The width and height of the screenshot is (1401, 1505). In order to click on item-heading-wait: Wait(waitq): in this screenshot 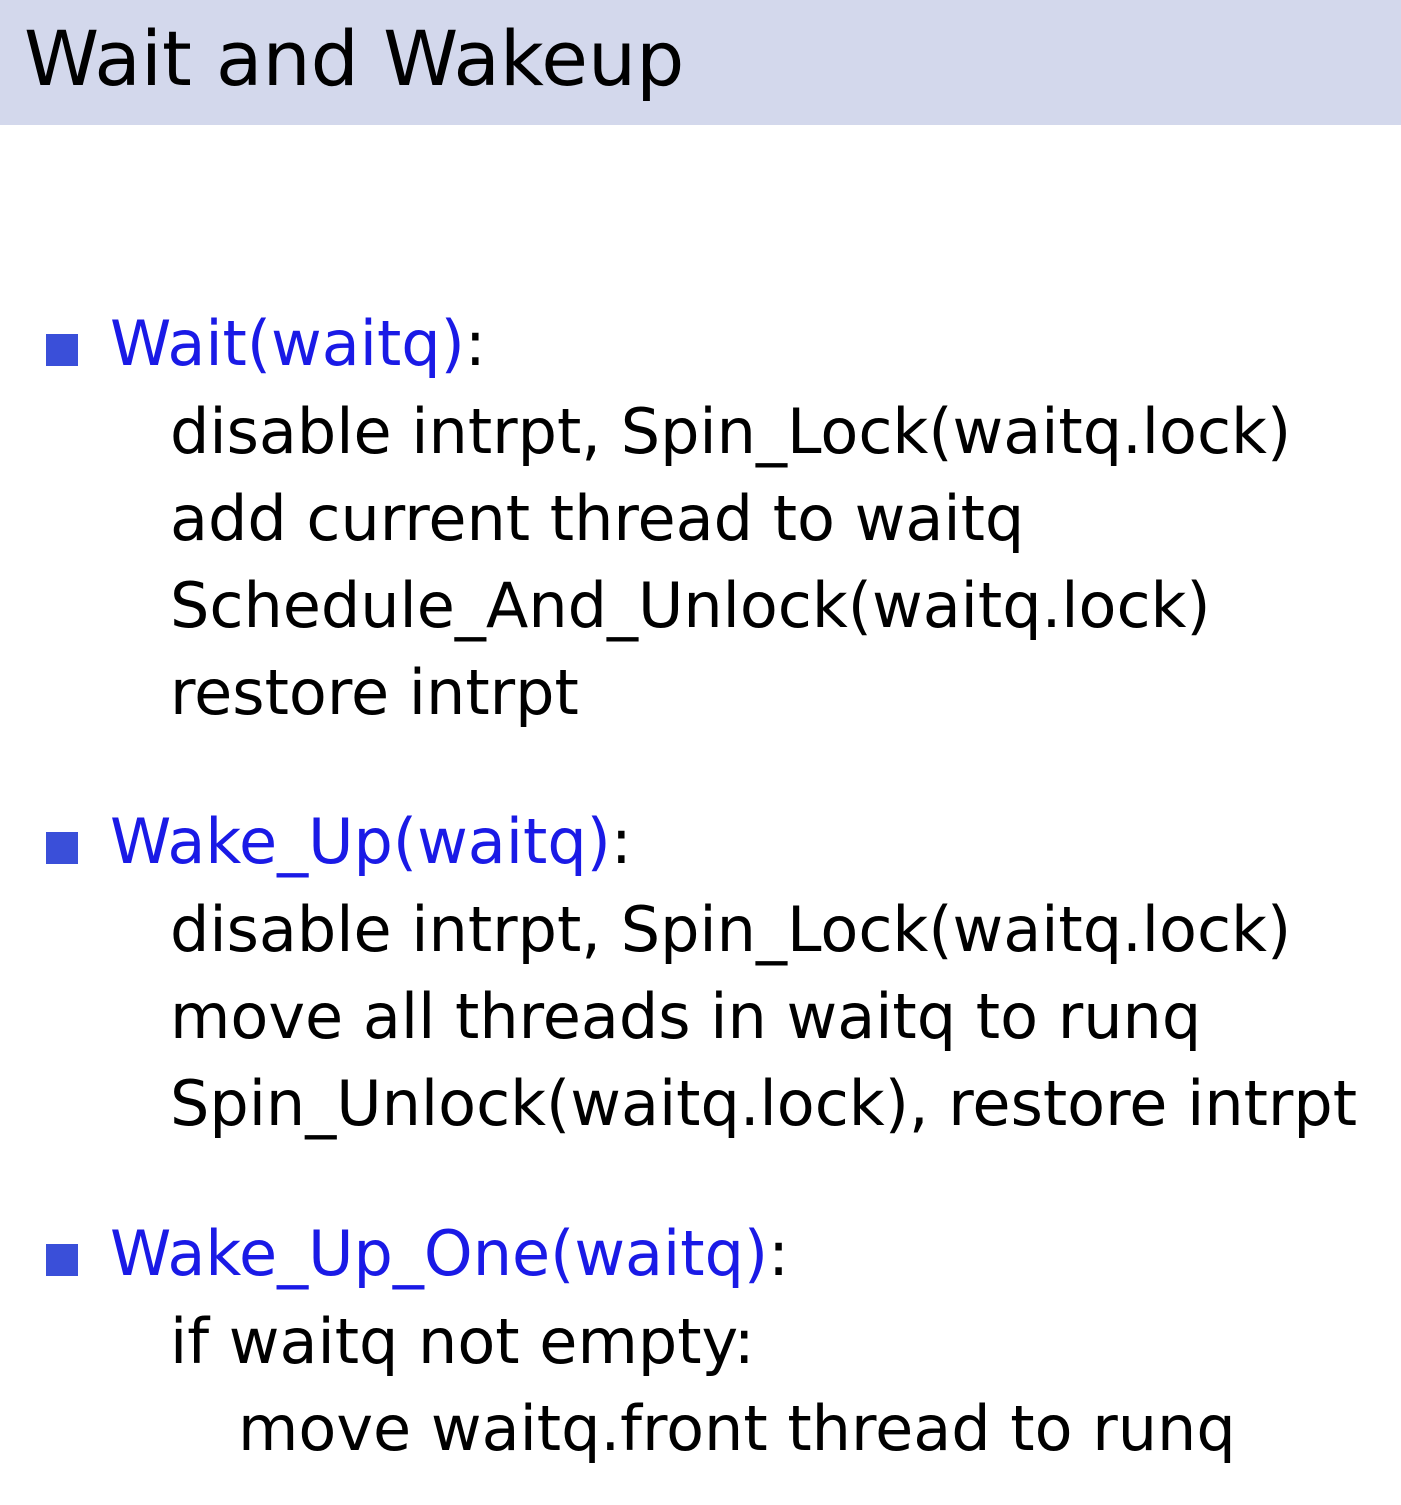, I will do `click(298, 344)`.